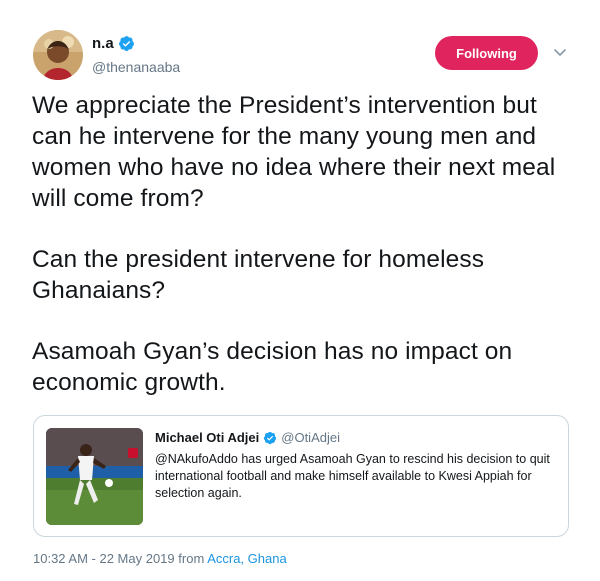 Image resolution: width=600 pixels, height=581 pixels. I want to click on quoted-tweet-image, so click(94, 476).